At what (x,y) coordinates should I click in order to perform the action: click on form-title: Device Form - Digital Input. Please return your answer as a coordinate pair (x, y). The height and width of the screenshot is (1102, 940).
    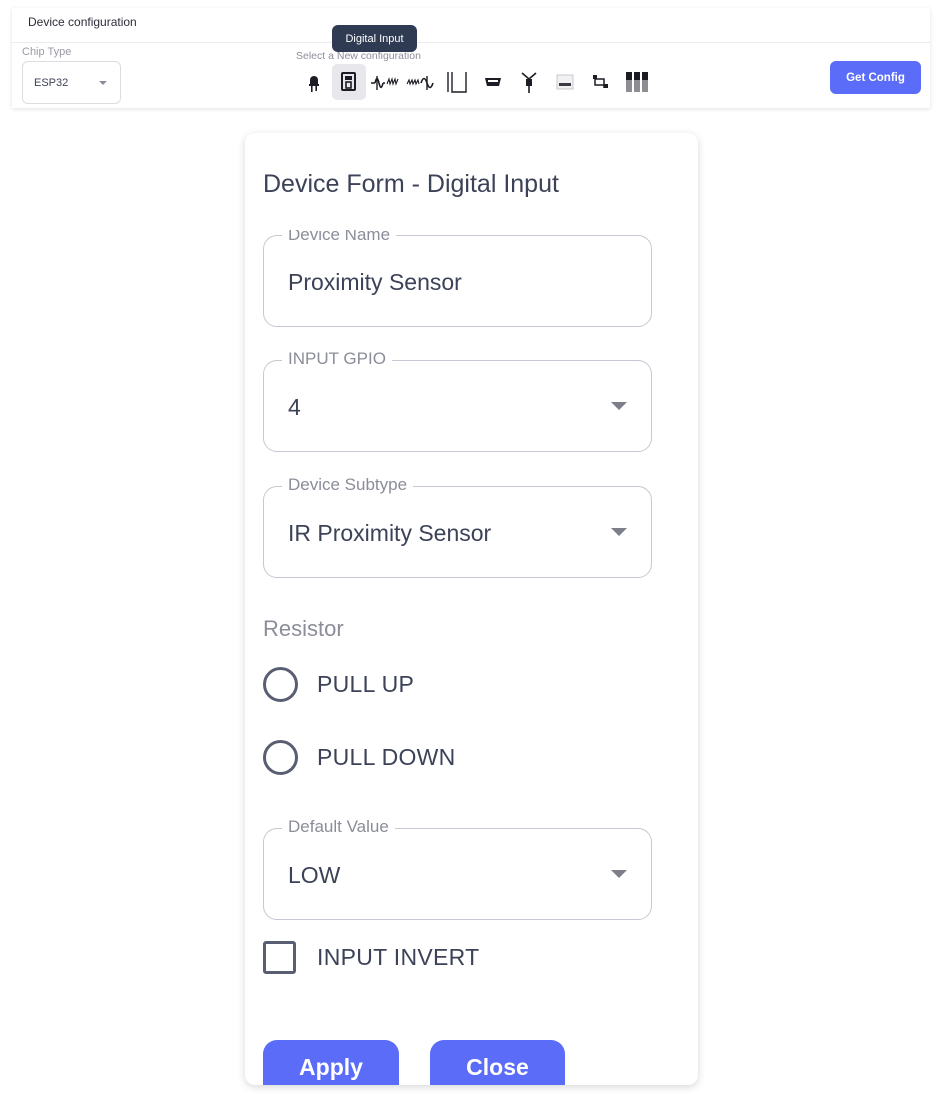
    Looking at the image, I should click on (411, 184).